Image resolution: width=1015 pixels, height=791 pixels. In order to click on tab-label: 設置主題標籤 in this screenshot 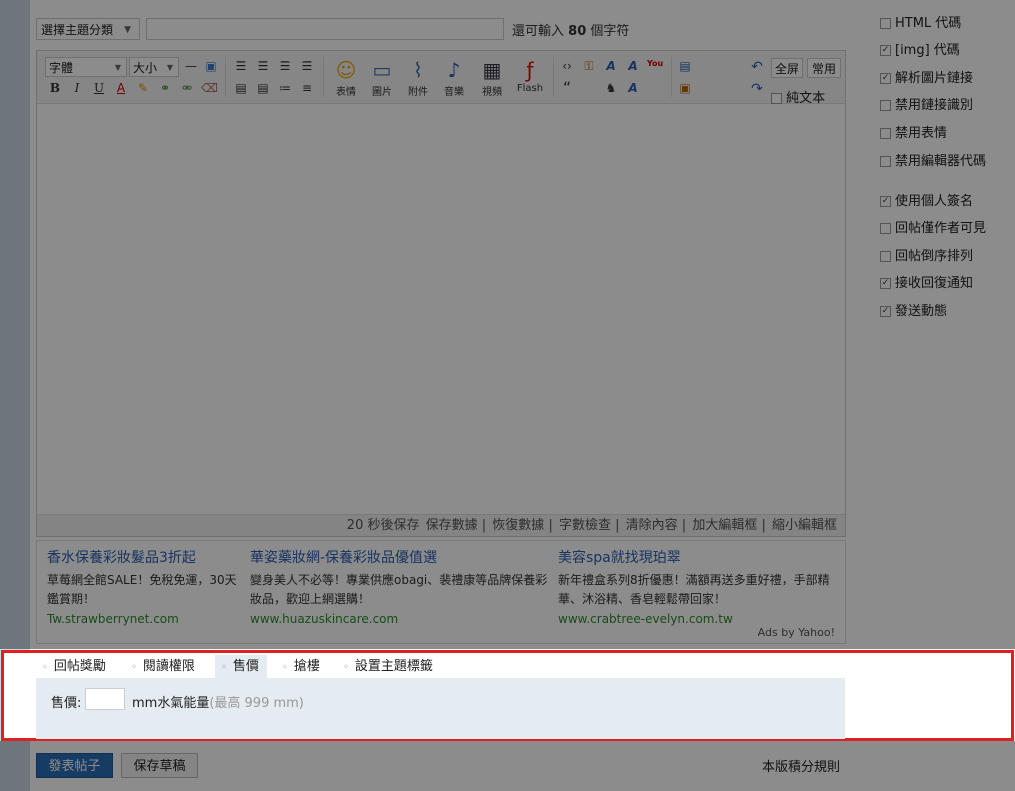, I will do `click(393, 666)`.